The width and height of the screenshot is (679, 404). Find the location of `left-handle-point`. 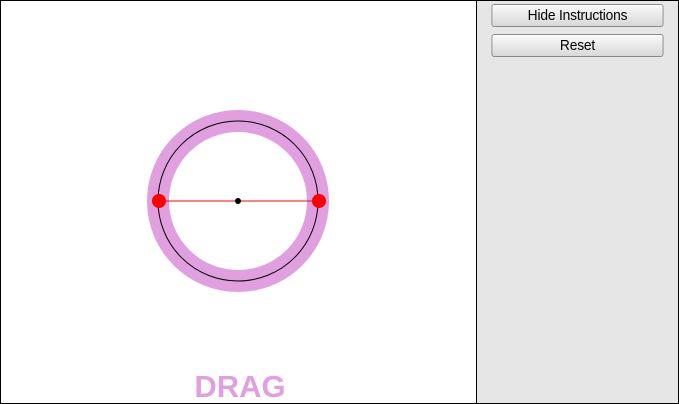

left-handle-point is located at coordinates (159, 201).